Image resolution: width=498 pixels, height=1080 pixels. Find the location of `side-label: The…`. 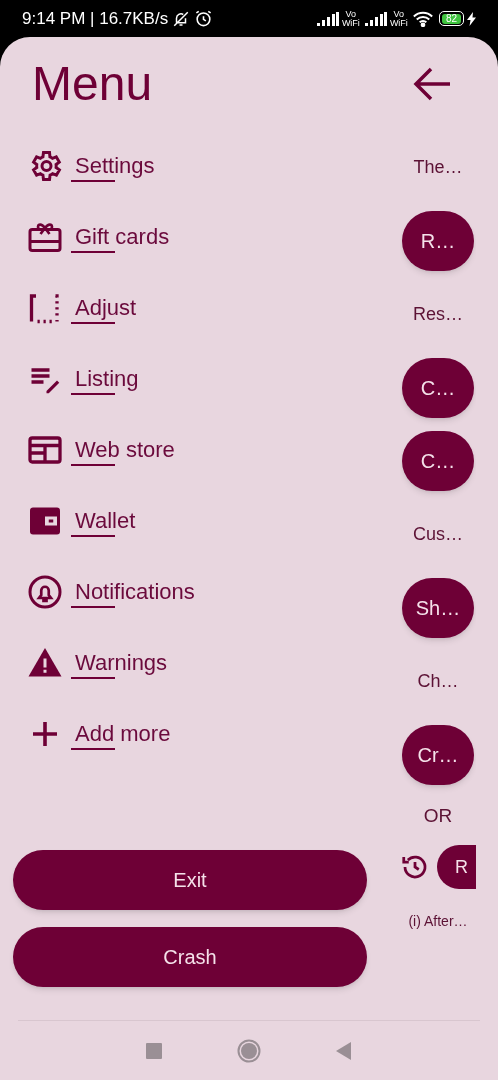

side-label: The… is located at coordinates (438, 167).